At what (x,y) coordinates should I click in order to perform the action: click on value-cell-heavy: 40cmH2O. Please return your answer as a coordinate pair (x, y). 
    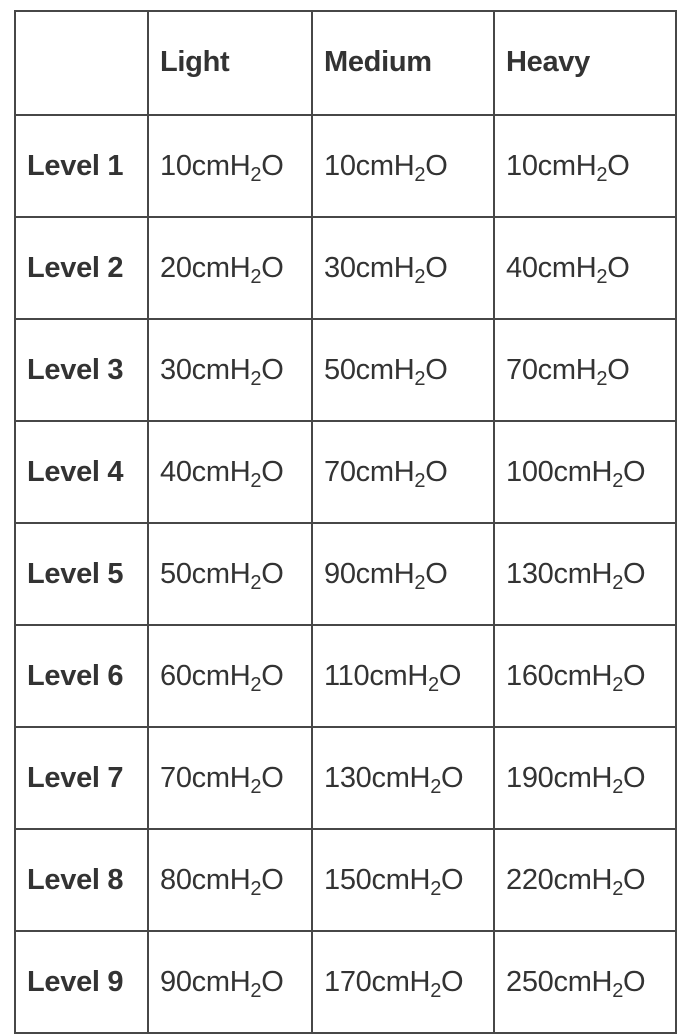
    Looking at the image, I should click on (585, 268).